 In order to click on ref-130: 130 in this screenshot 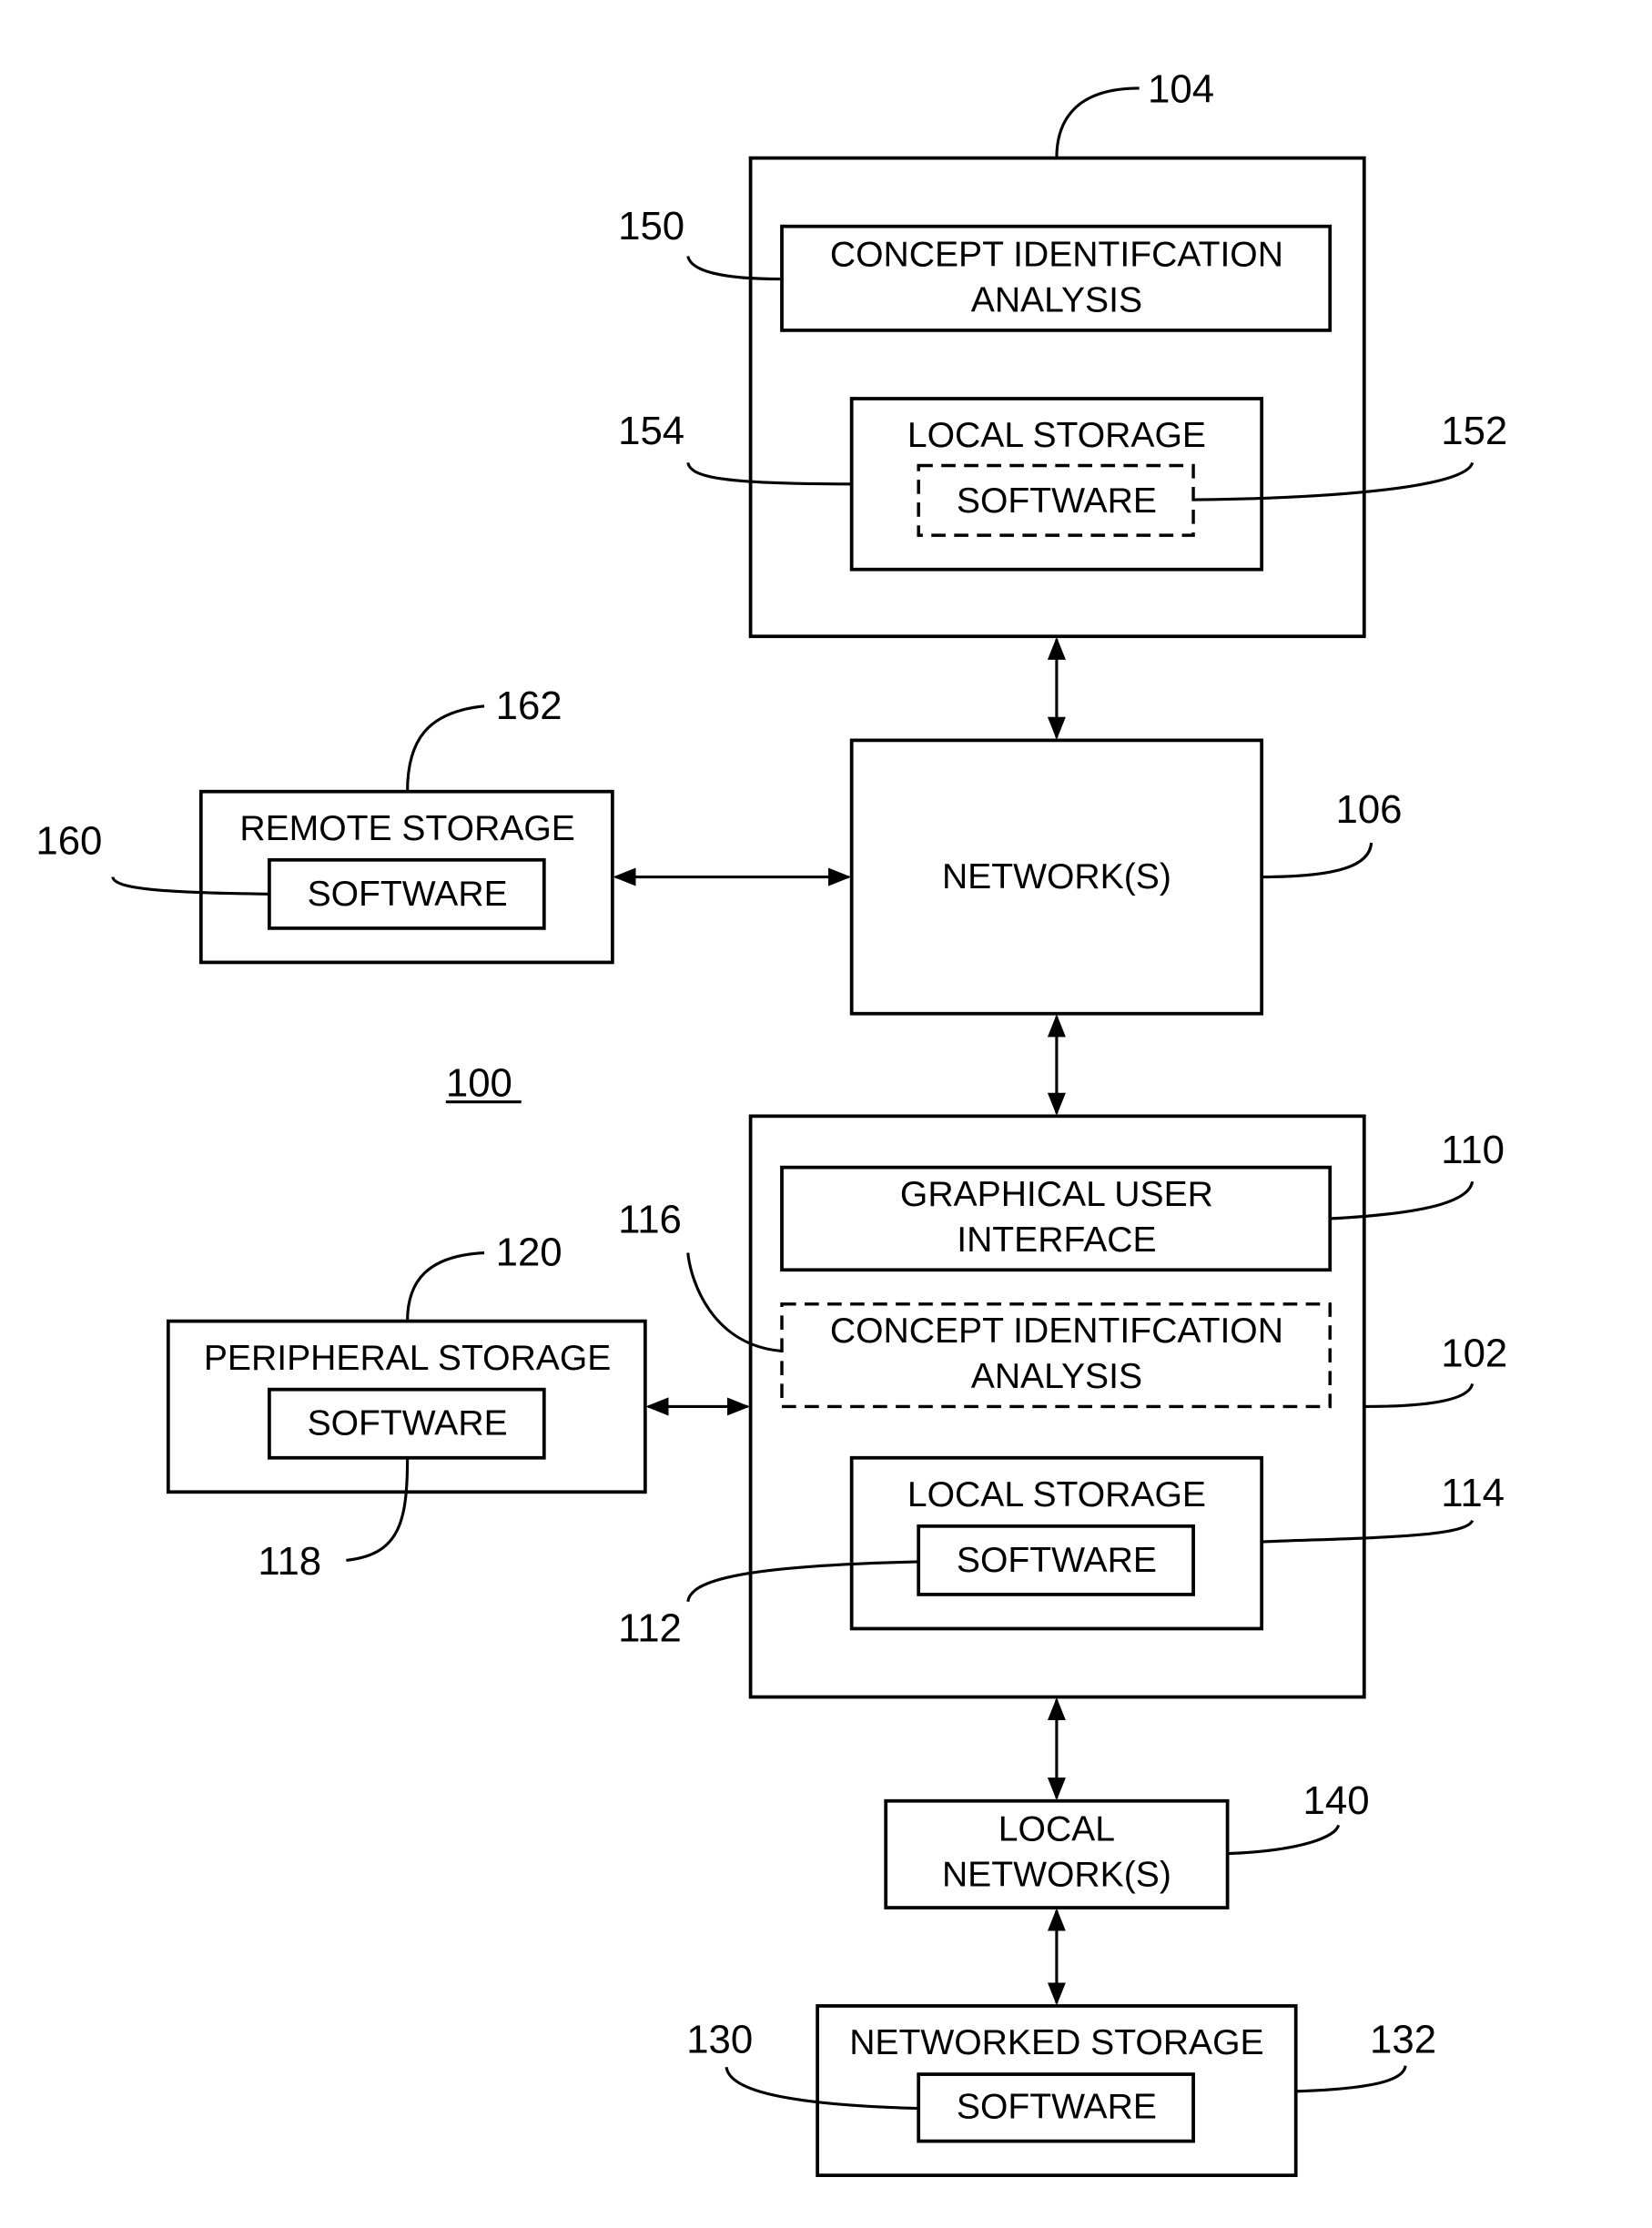, I will do `click(720, 2040)`.